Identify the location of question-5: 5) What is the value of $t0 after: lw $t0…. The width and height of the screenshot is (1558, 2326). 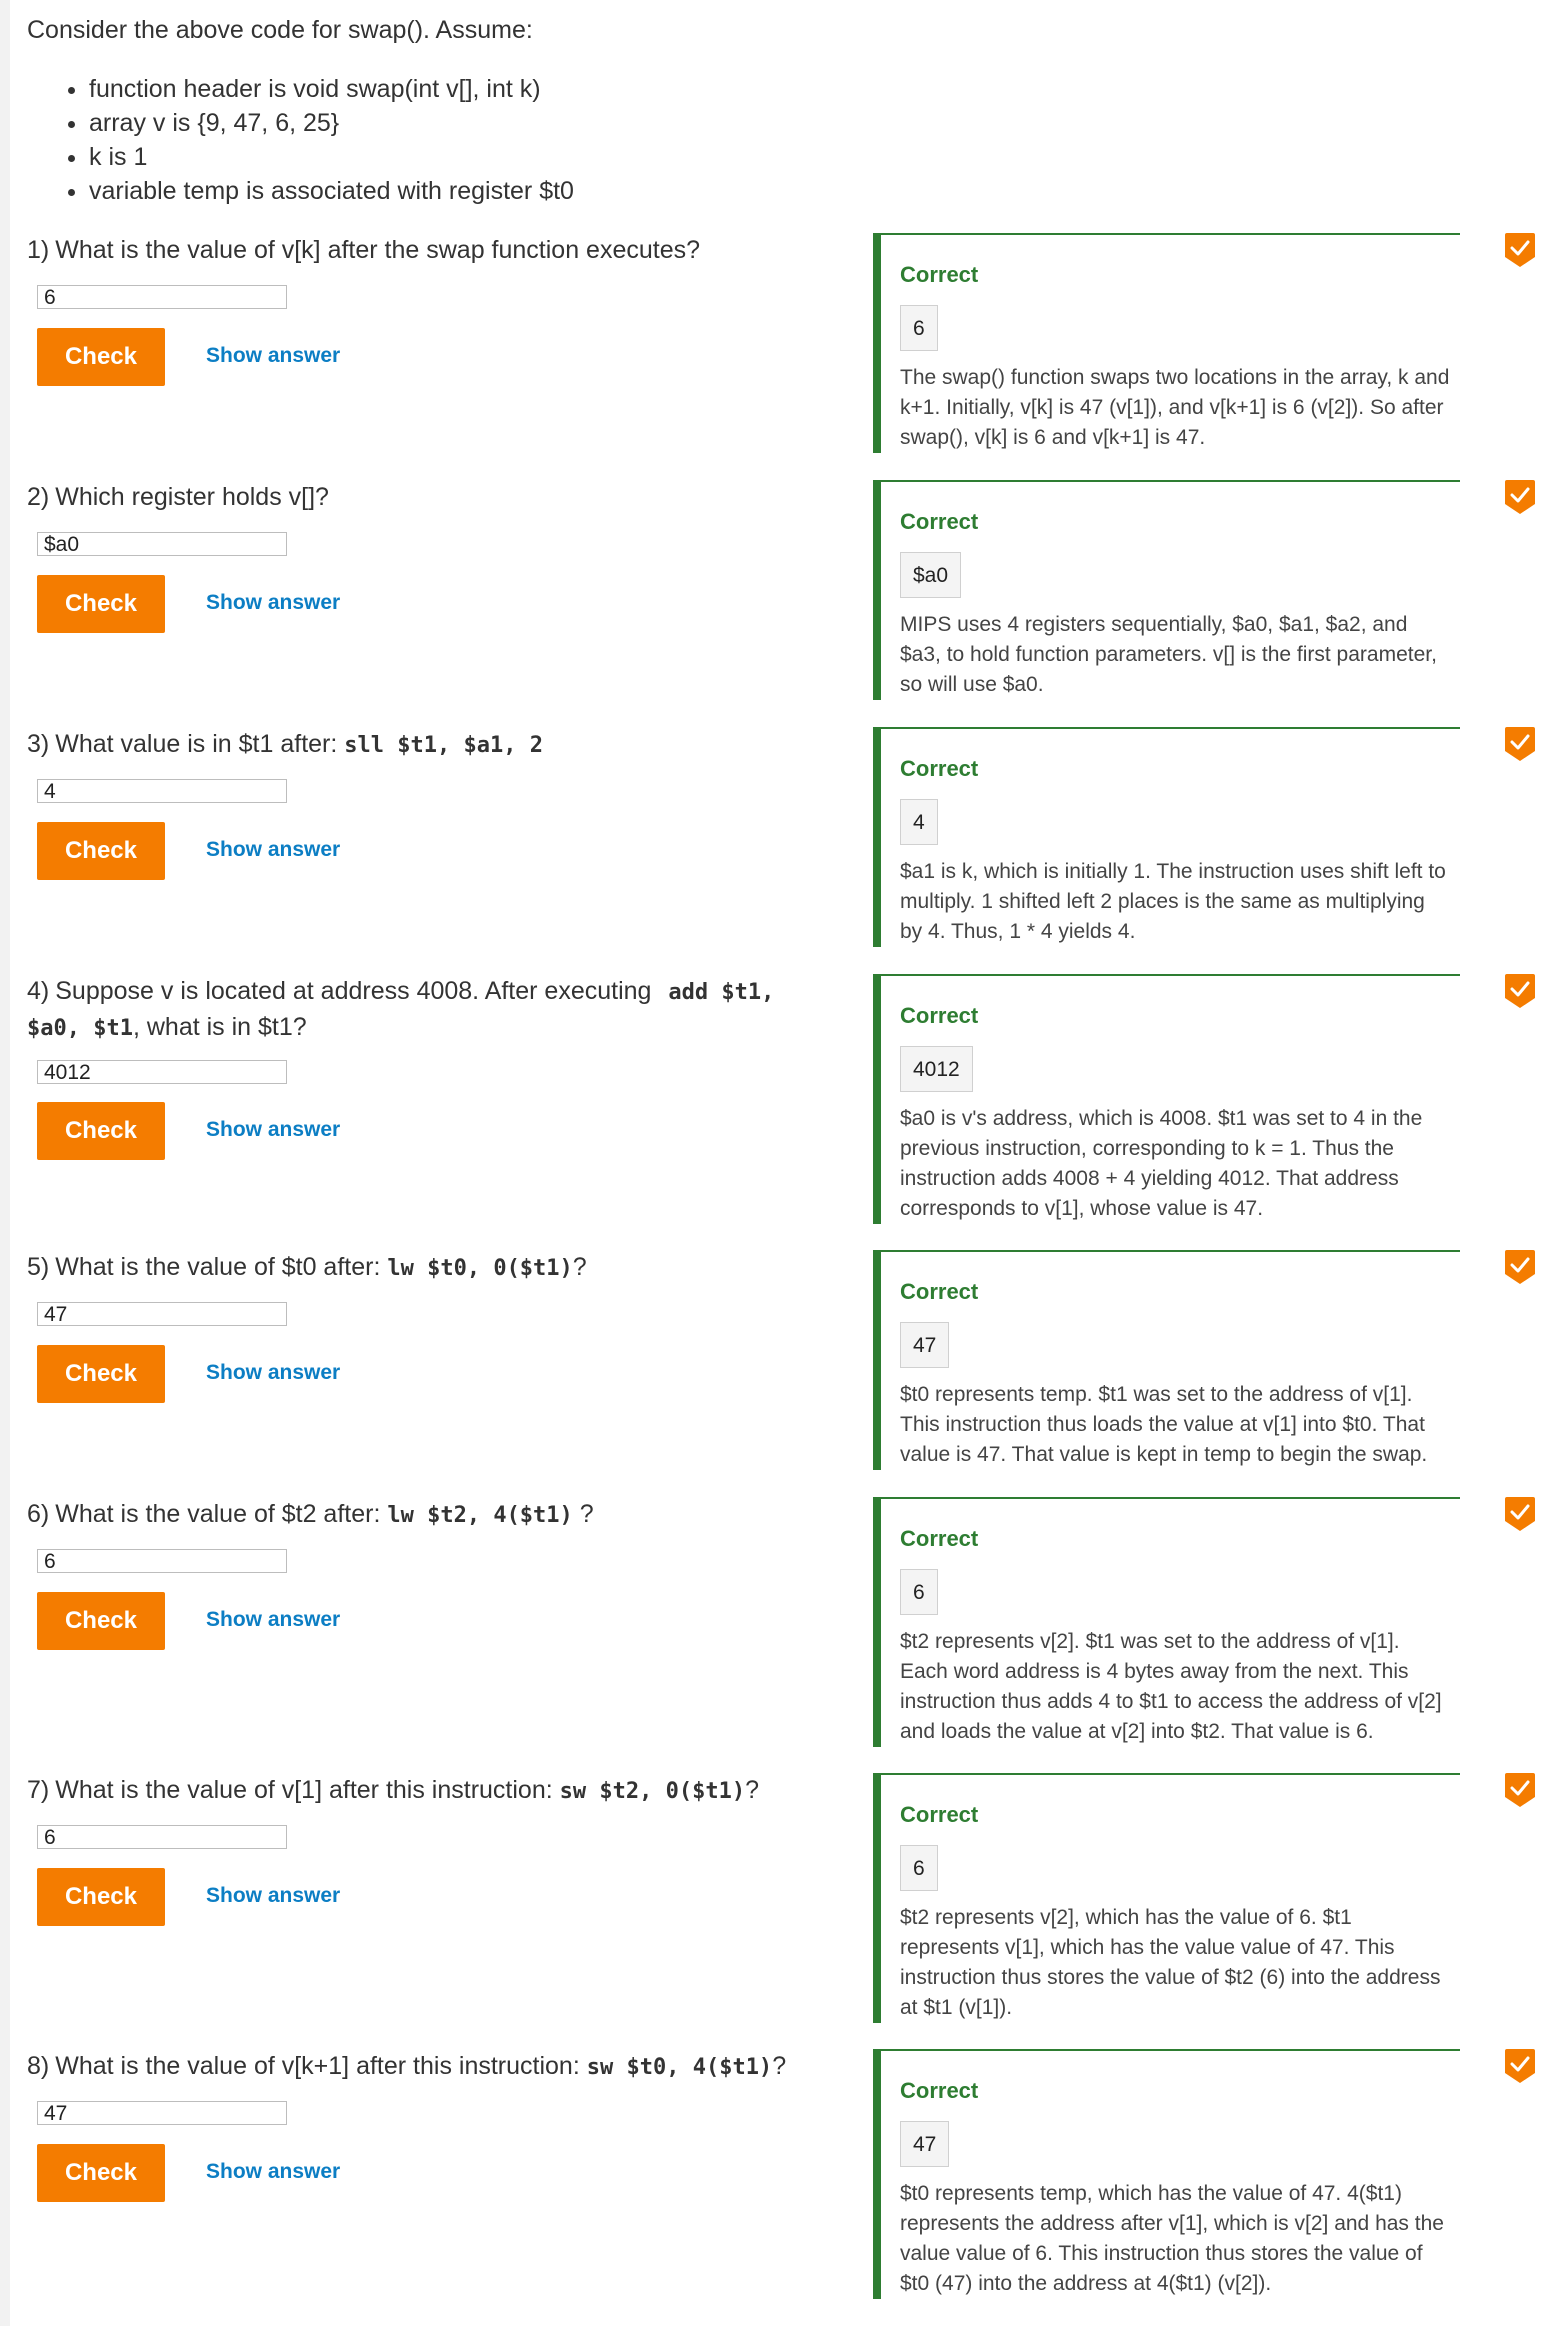
(779, 1373).